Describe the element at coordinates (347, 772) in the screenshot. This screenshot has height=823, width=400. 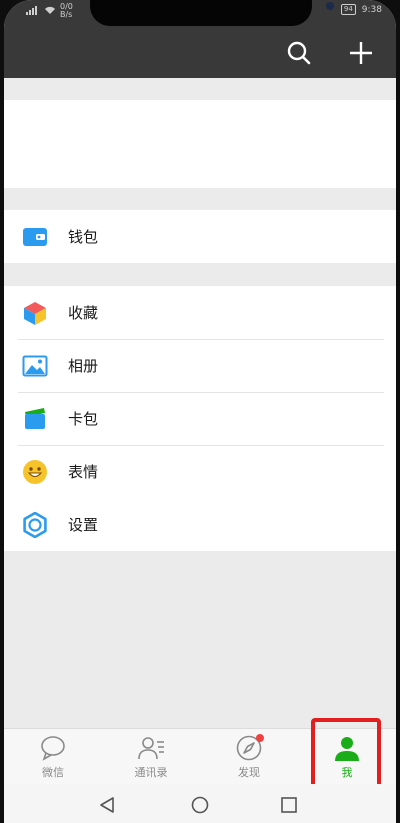
I see `tab-label-me: 我` at that location.